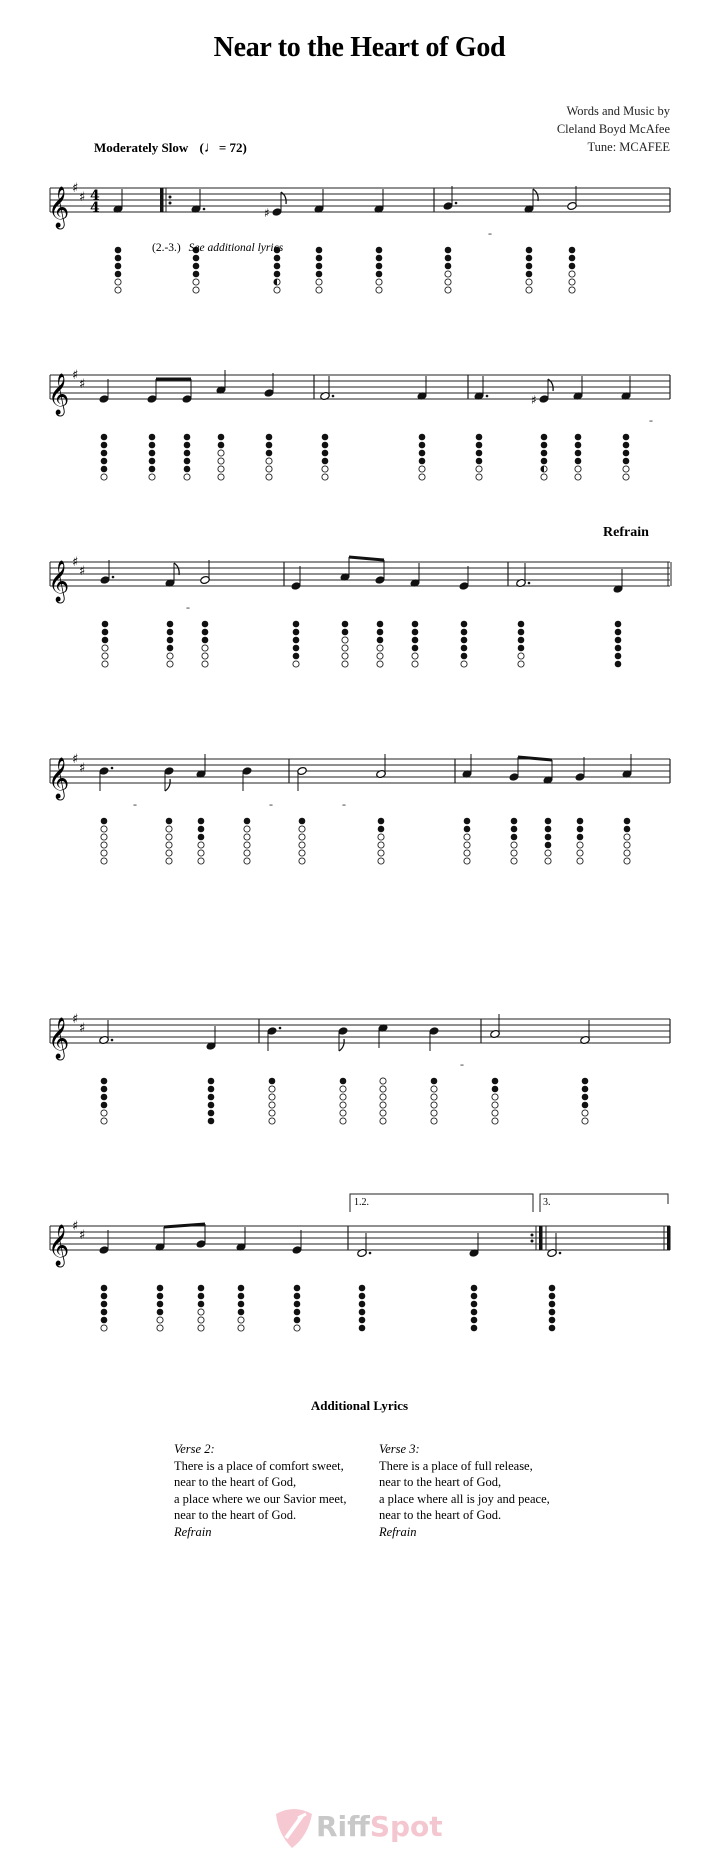 The width and height of the screenshot is (719, 1860). What do you see at coordinates (235, 1482) in the screenshot?
I see `verse-line: near to the heart of God,` at bounding box center [235, 1482].